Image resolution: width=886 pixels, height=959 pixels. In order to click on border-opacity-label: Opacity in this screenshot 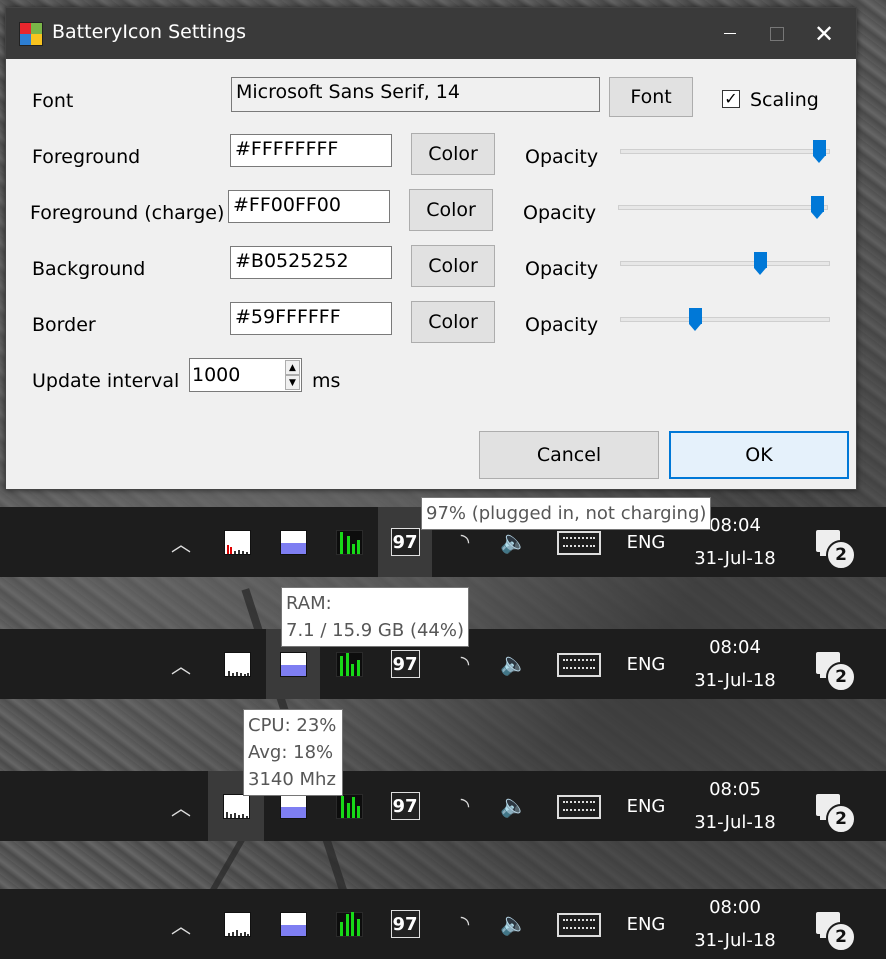, I will do `click(562, 325)`.